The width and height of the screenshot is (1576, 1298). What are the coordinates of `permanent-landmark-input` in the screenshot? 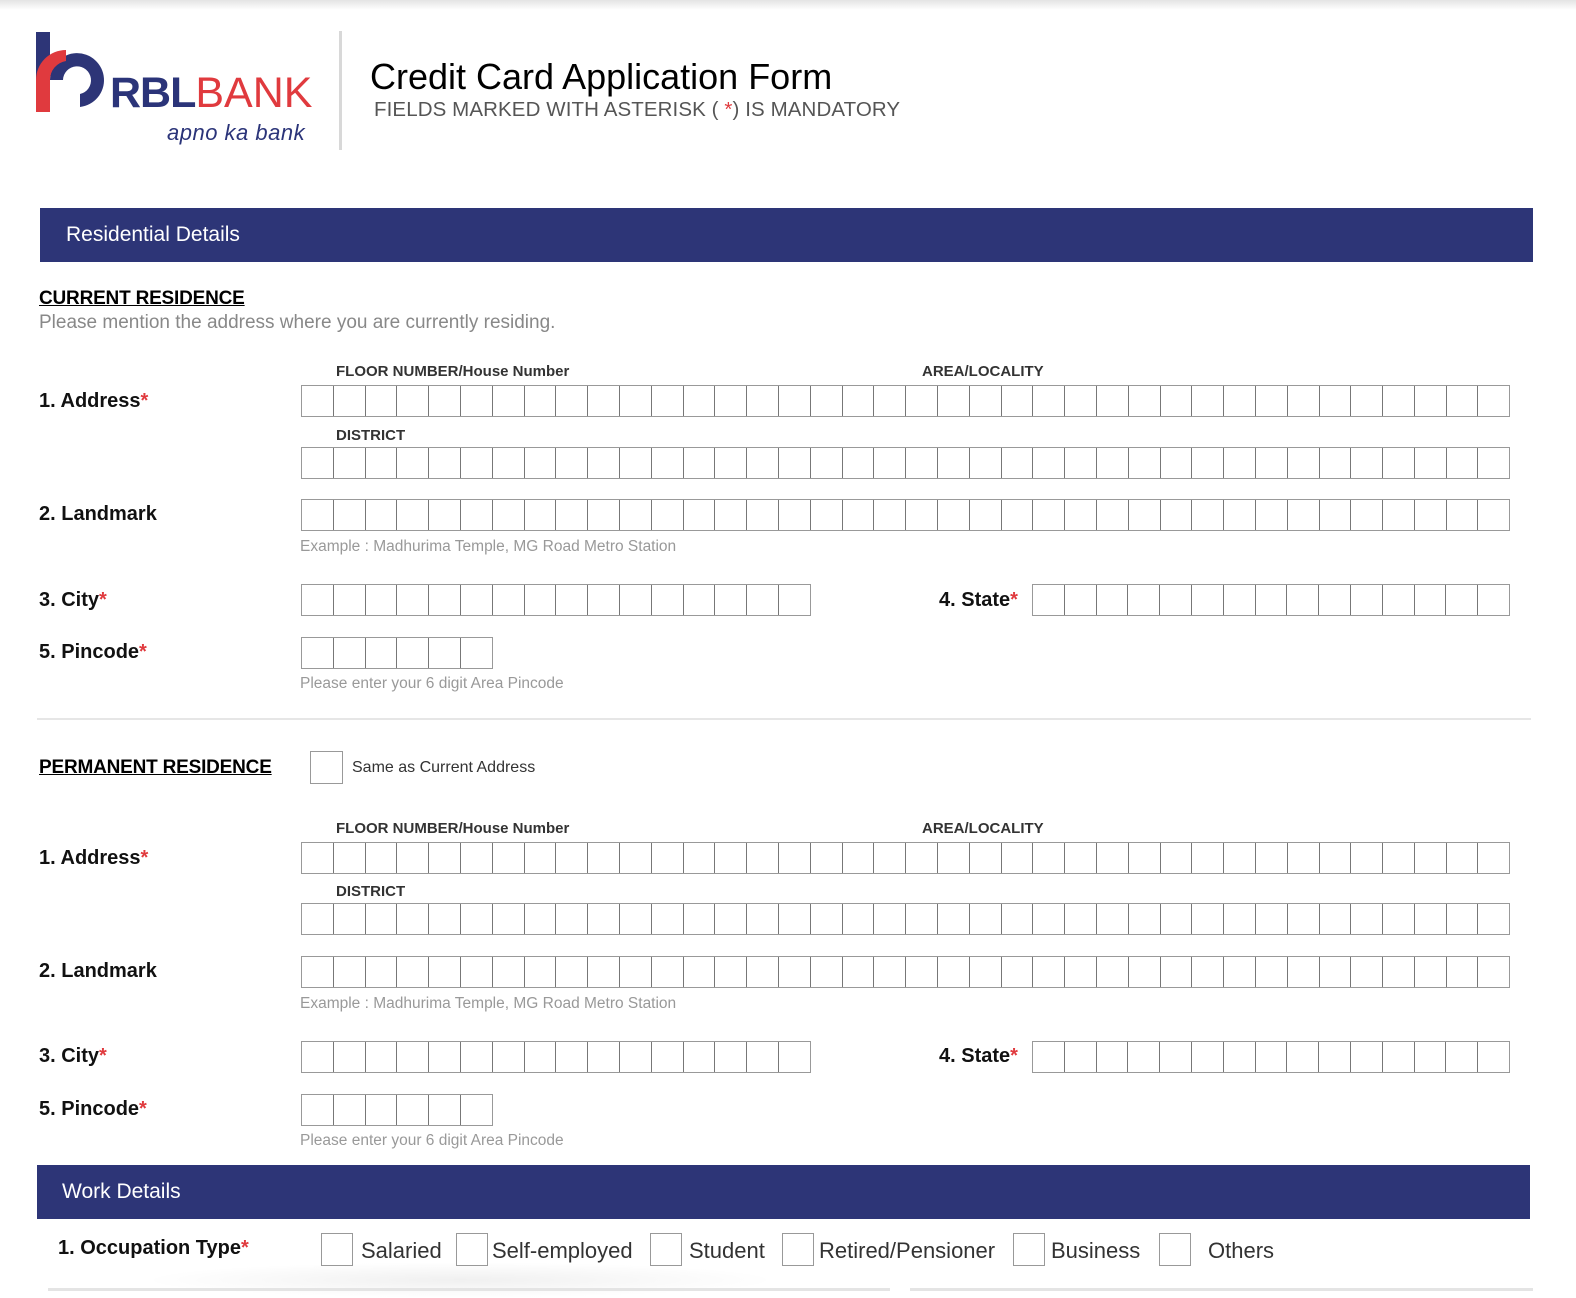 It's located at (906, 972).